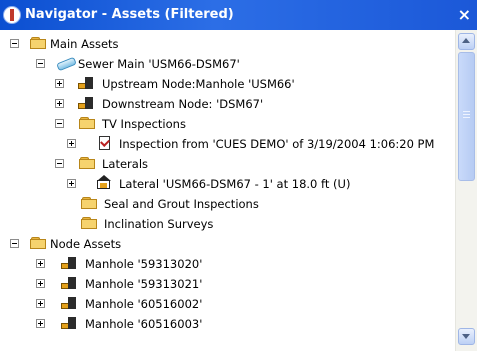 This screenshot has width=477, height=351. What do you see at coordinates (144, 264) in the screenshot?
I see `tree-node-label: Manhole '59313020'` at bounding box center [144, 264].